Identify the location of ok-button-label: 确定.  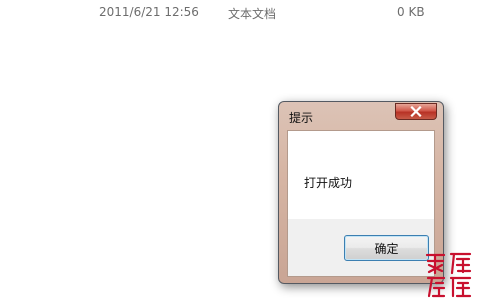
(386, 248).